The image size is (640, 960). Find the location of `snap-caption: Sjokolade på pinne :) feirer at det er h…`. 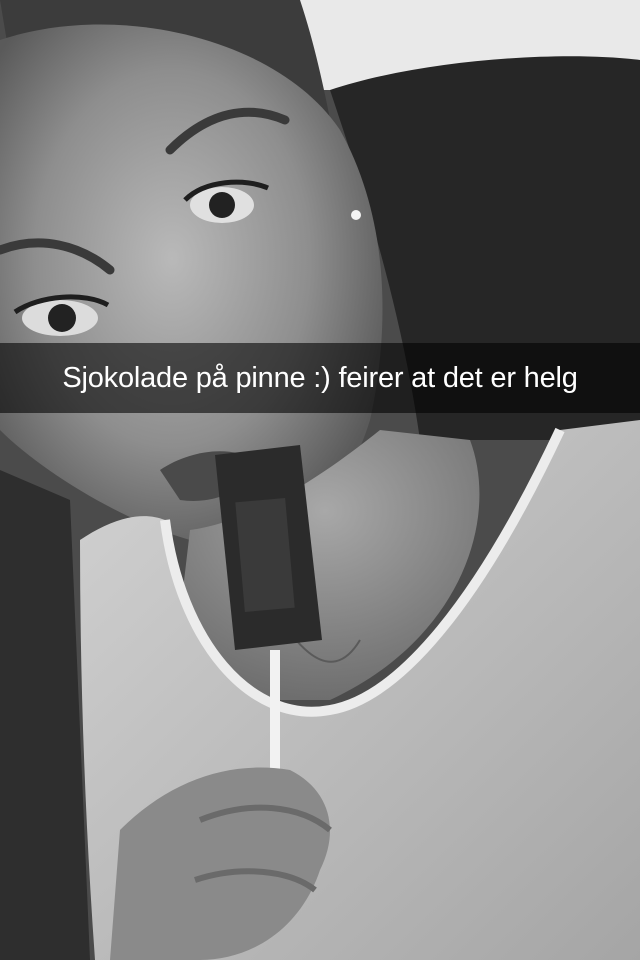

snap-caption: Sjokolade på pinne :) feirer at det er h… is located at coordinates (320, 377).